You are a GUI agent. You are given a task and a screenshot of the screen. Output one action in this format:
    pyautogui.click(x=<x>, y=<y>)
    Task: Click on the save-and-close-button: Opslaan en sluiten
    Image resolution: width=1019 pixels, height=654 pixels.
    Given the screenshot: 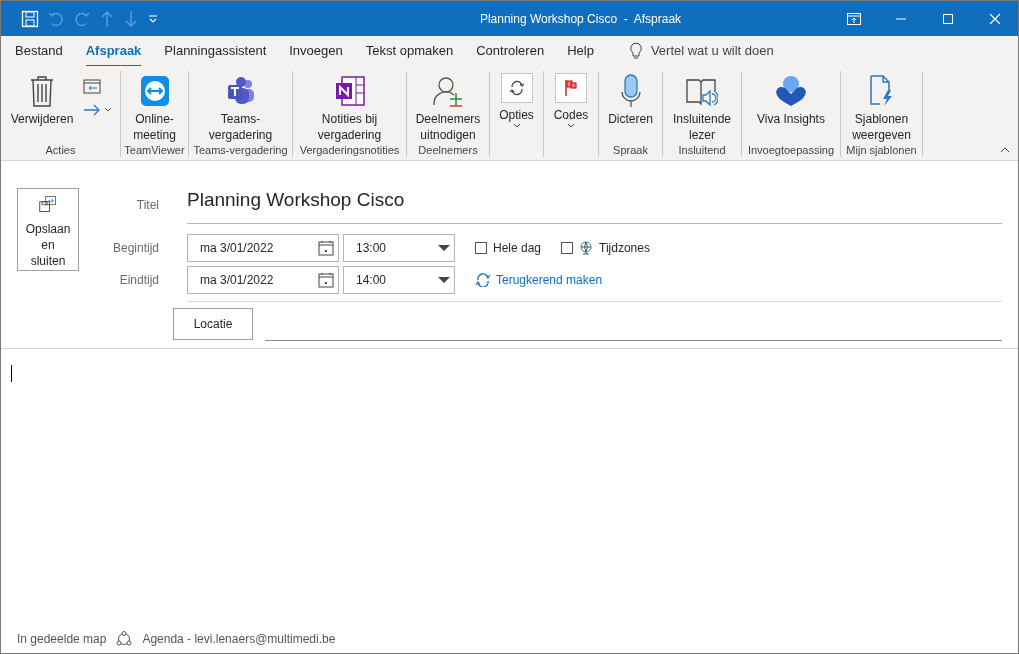 What is the action you would take?
    pyautogui.click(x=48, y=229)
    